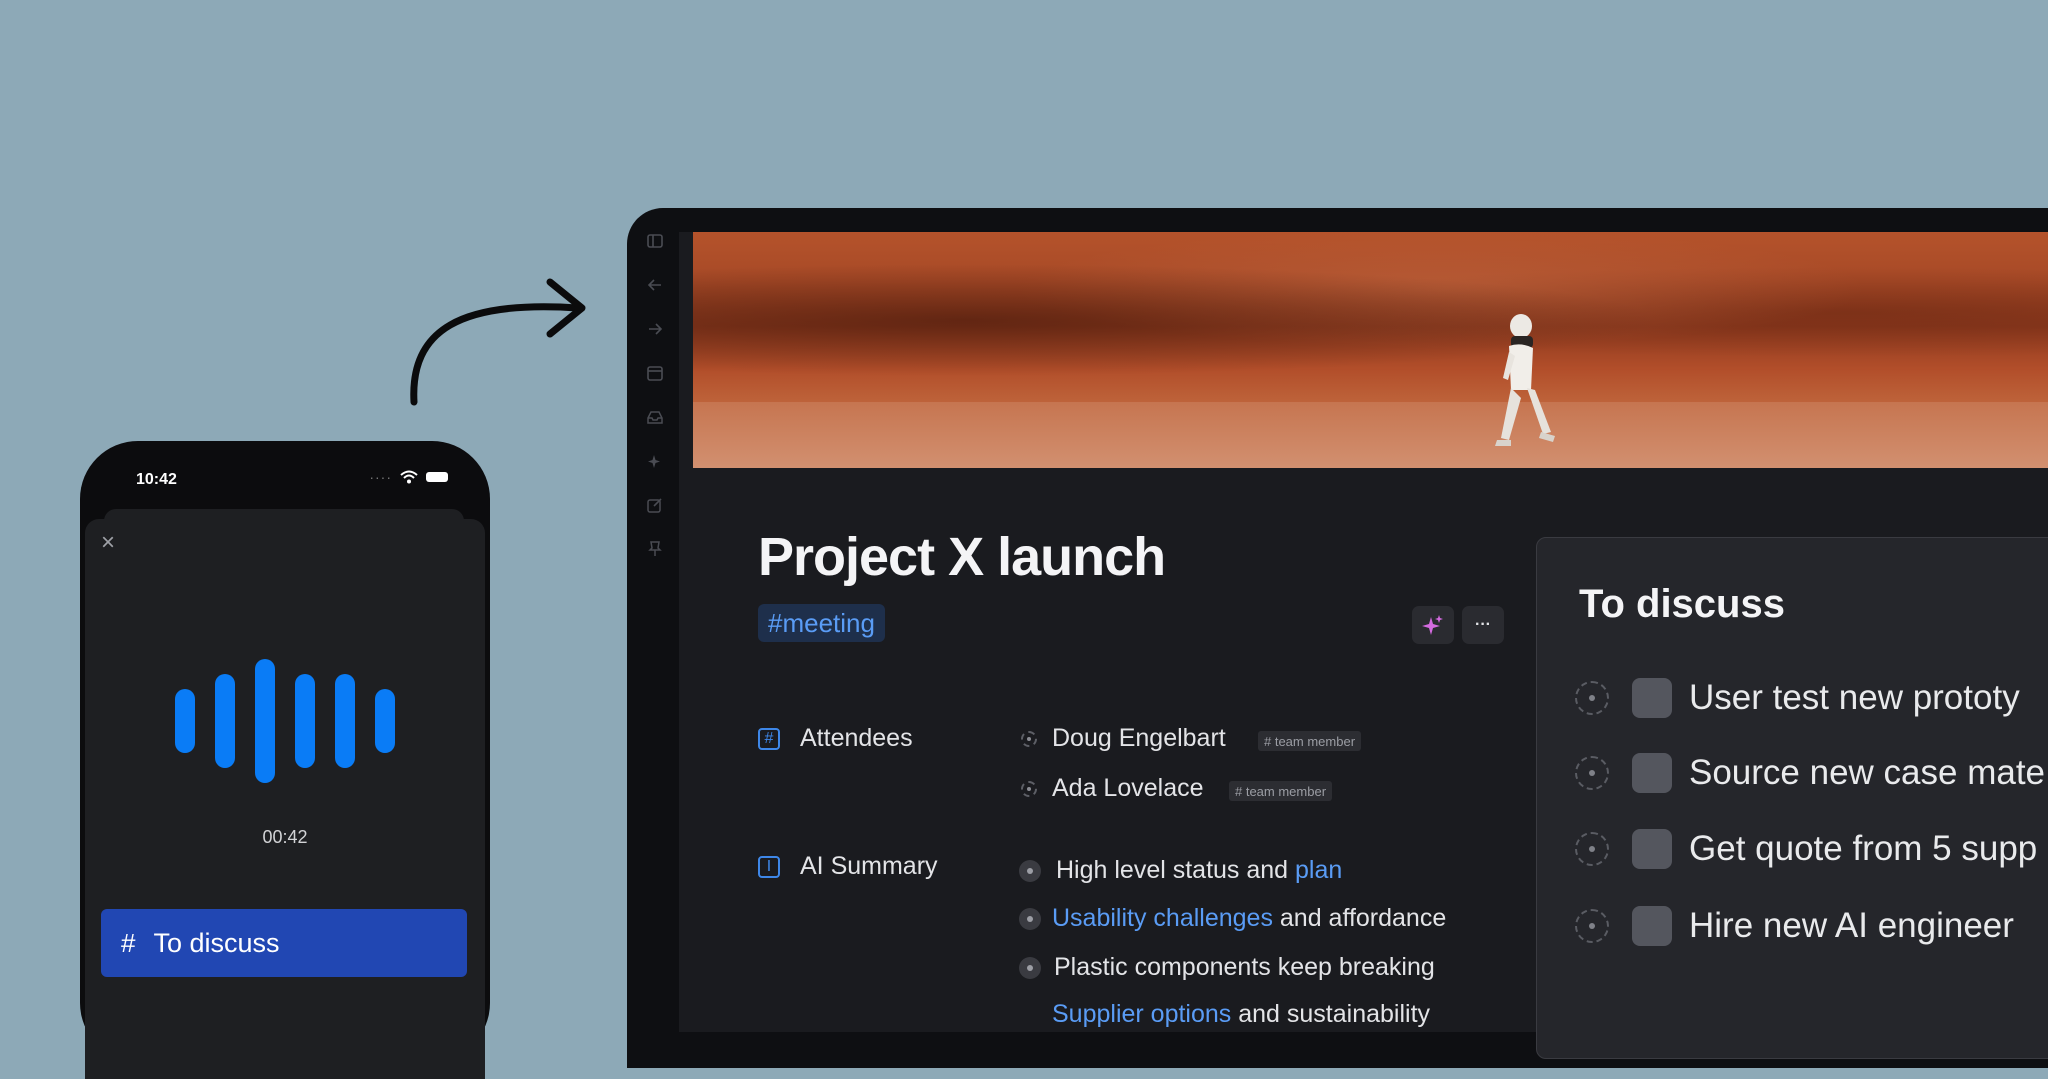  I want to click on attendees-label: Attendees, so click(856, 738).